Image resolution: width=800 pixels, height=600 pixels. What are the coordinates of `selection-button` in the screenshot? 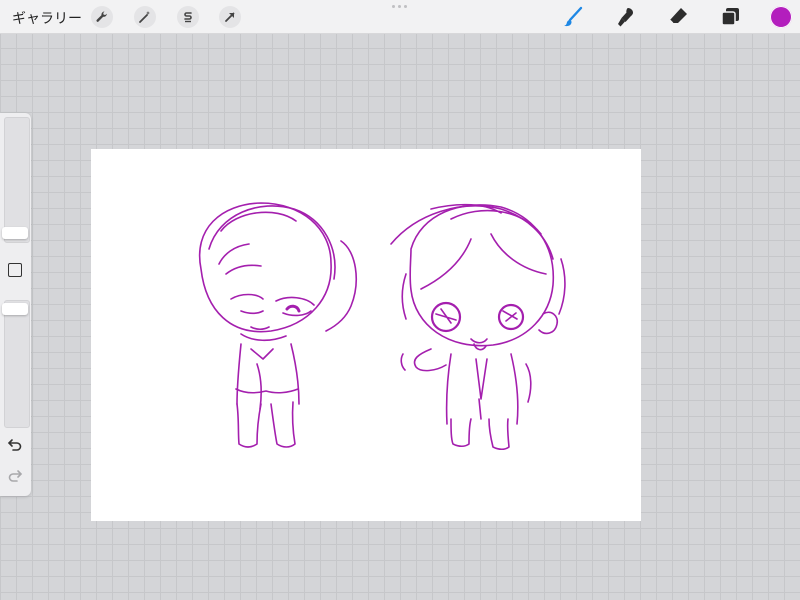 It's located at (188, 17).